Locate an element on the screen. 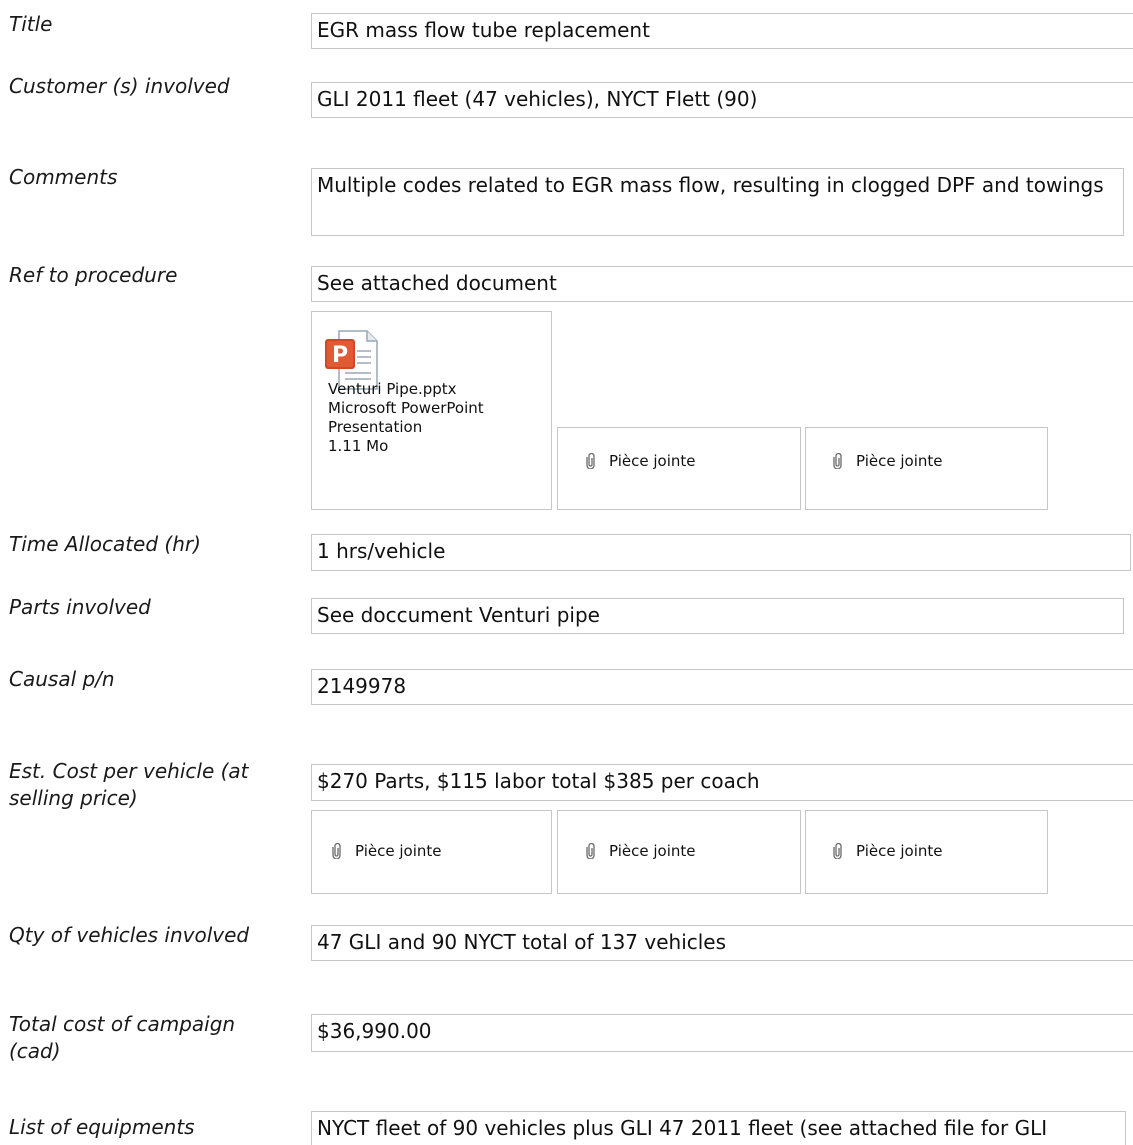 The width and height of the screenshot is (1133, 1145). title-label: Title is located at coordinates (31, 24).